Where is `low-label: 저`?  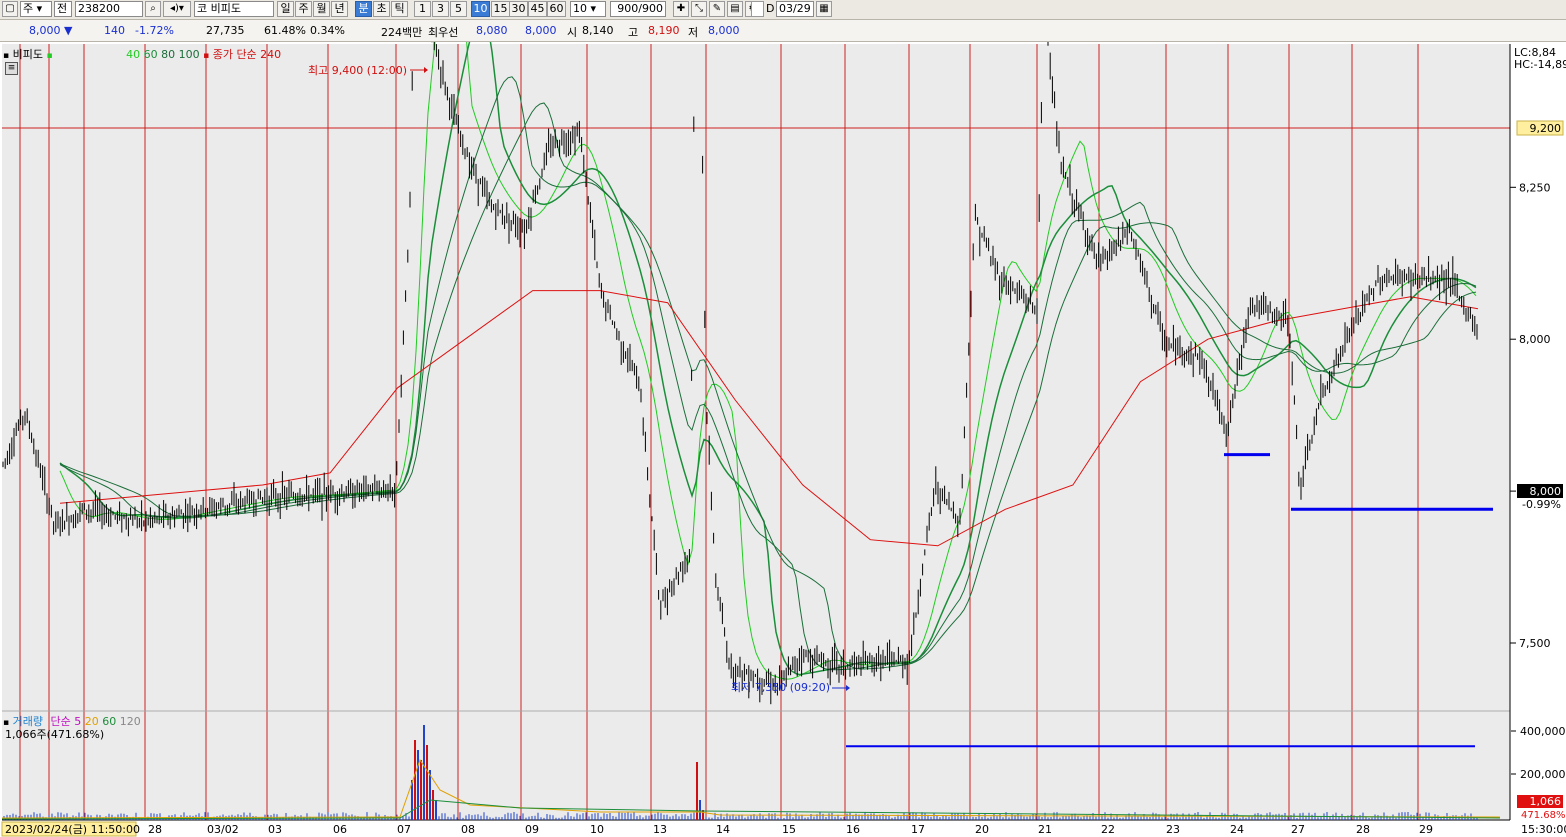 low-label: 저 is located at coordinates (693, 32).